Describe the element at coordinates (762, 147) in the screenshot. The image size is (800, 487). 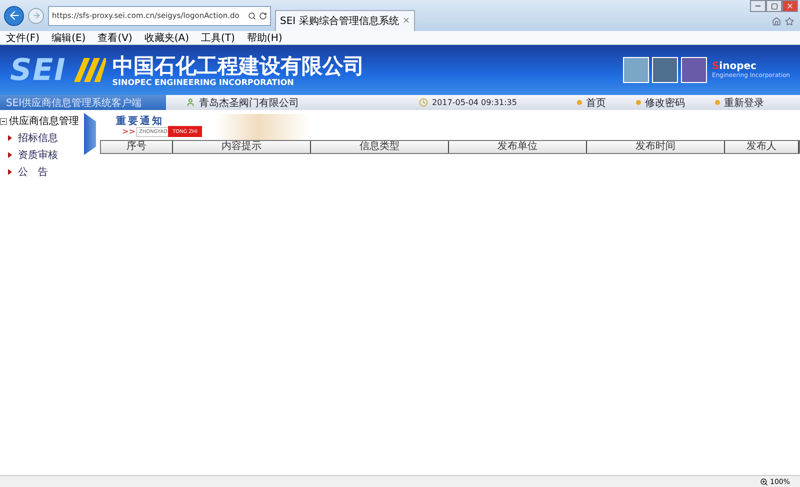
I see `column-header: 发布人` at that location.